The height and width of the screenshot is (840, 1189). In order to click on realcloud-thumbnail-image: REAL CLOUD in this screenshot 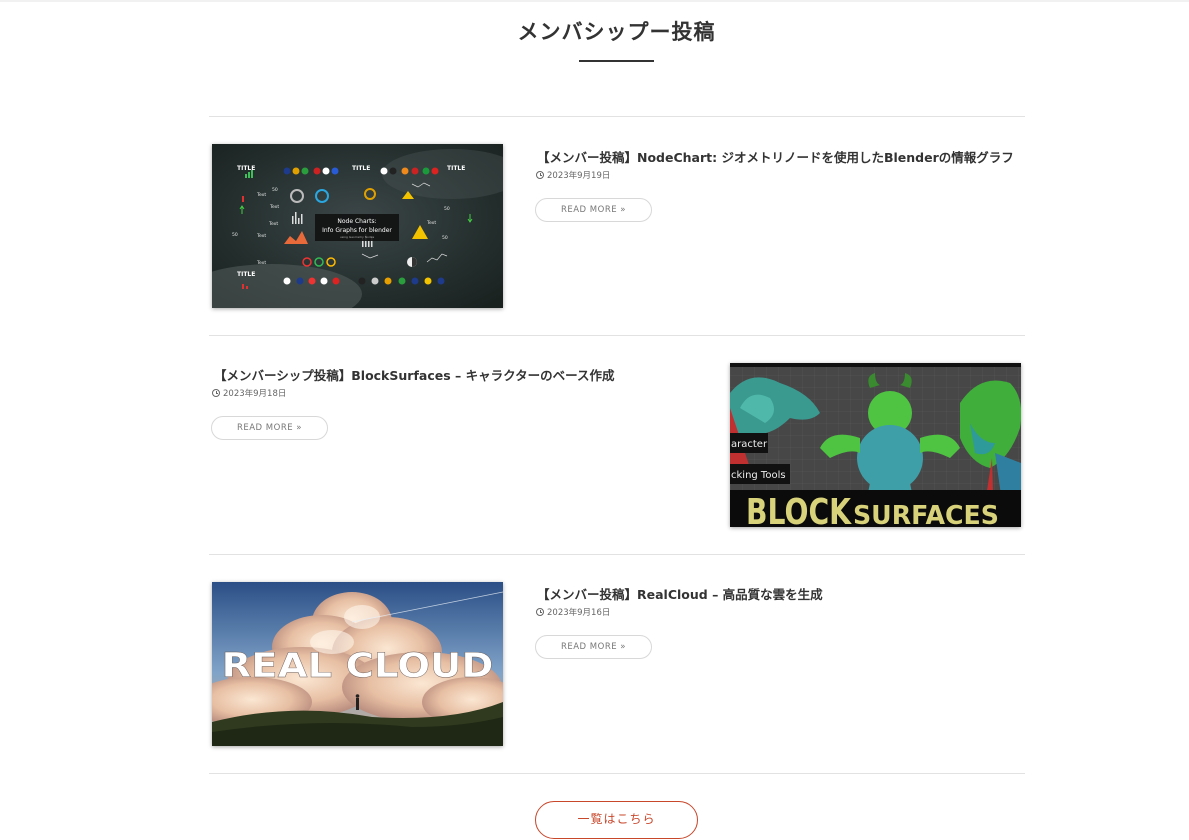, I will do `click(357, 664)`.